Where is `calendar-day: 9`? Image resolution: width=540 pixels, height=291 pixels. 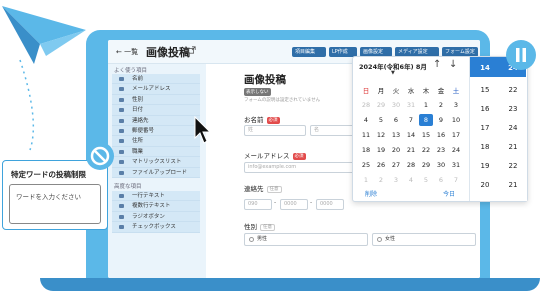 calendar-day: 9 is located at coordinates (441, 120).